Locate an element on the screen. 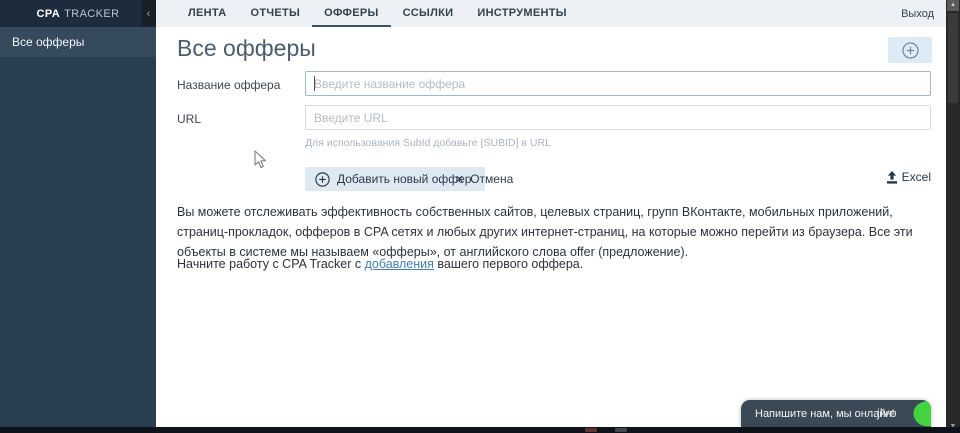 This screenshot has width=960, height=433. chevron-left-icon: ‹ is located at coordinates (148, 13).